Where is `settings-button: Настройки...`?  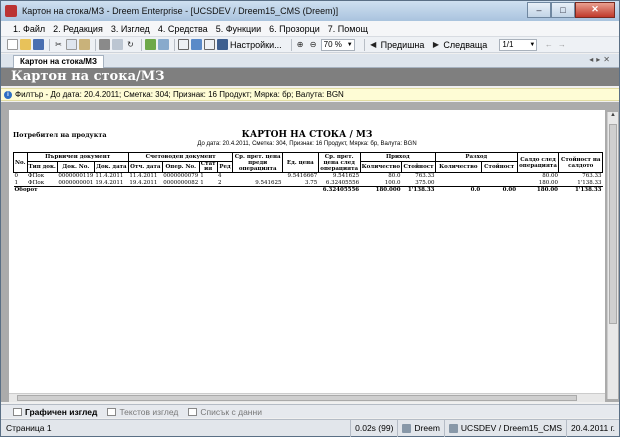
settings-button: Настройки... is located at coordinates (256, 45).